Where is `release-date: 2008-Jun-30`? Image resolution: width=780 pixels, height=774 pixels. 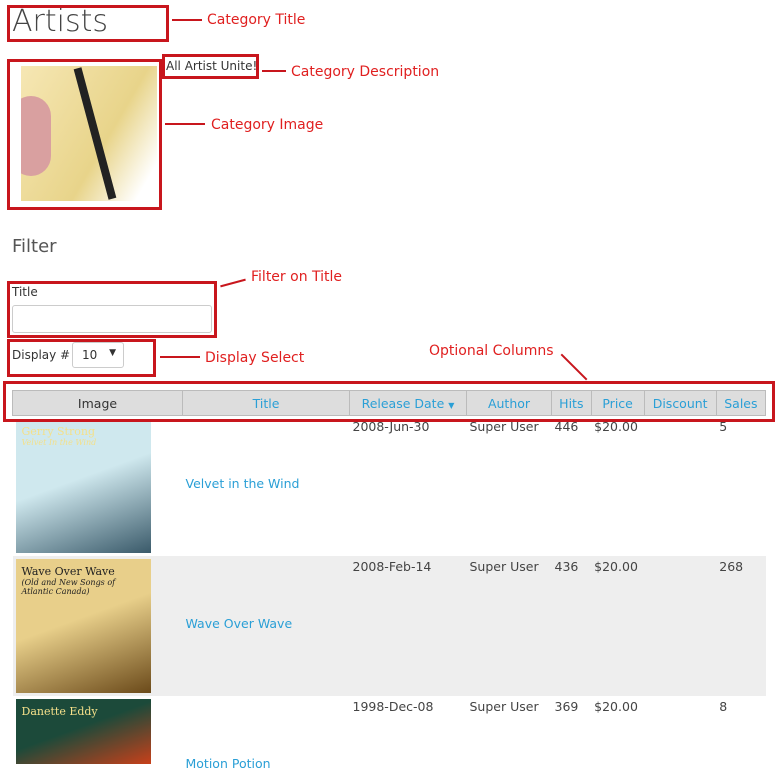 release-date: 2008-Jun-30 is located at coordinates (391, 426).